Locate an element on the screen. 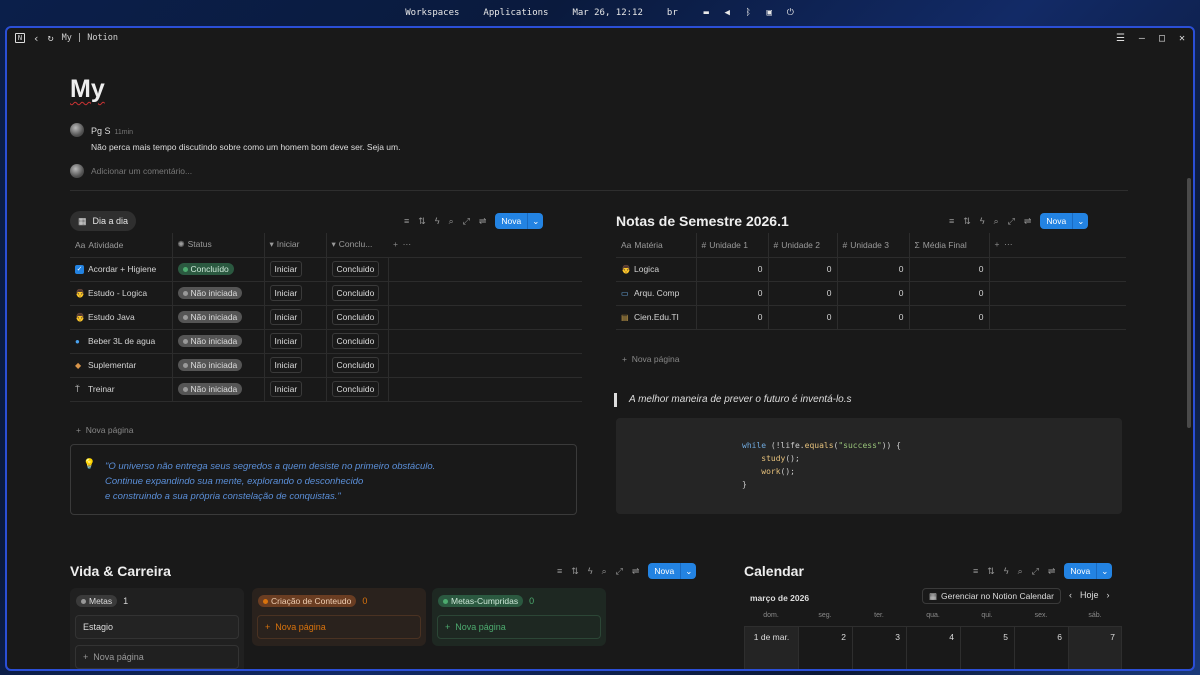 This screenshot has height=675, width=1200. table-row: ▭ Arqu. Comp 0000 is located at coordinates (871, 293).